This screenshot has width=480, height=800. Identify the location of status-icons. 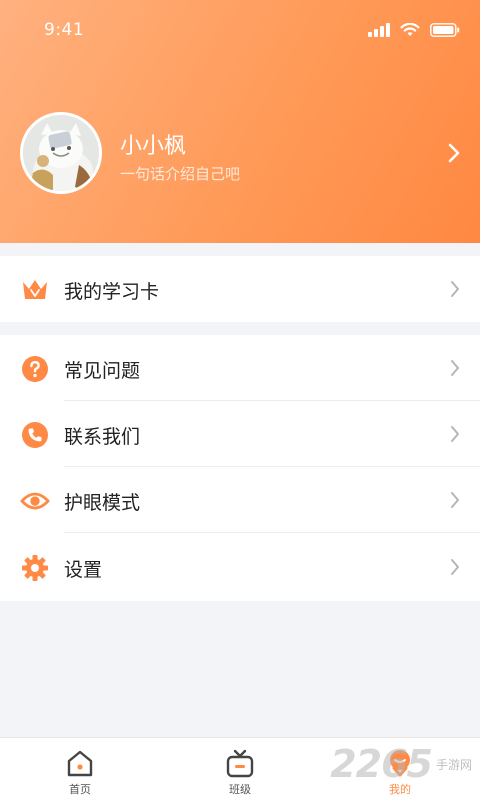
(414, 31).